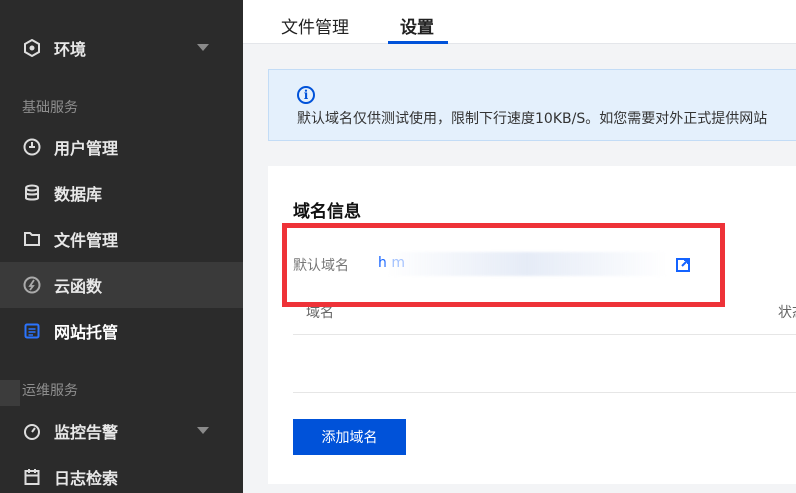  Describe the element at coordinates (306, 95) in the screenshot. I see `info-icon: i` at that location.